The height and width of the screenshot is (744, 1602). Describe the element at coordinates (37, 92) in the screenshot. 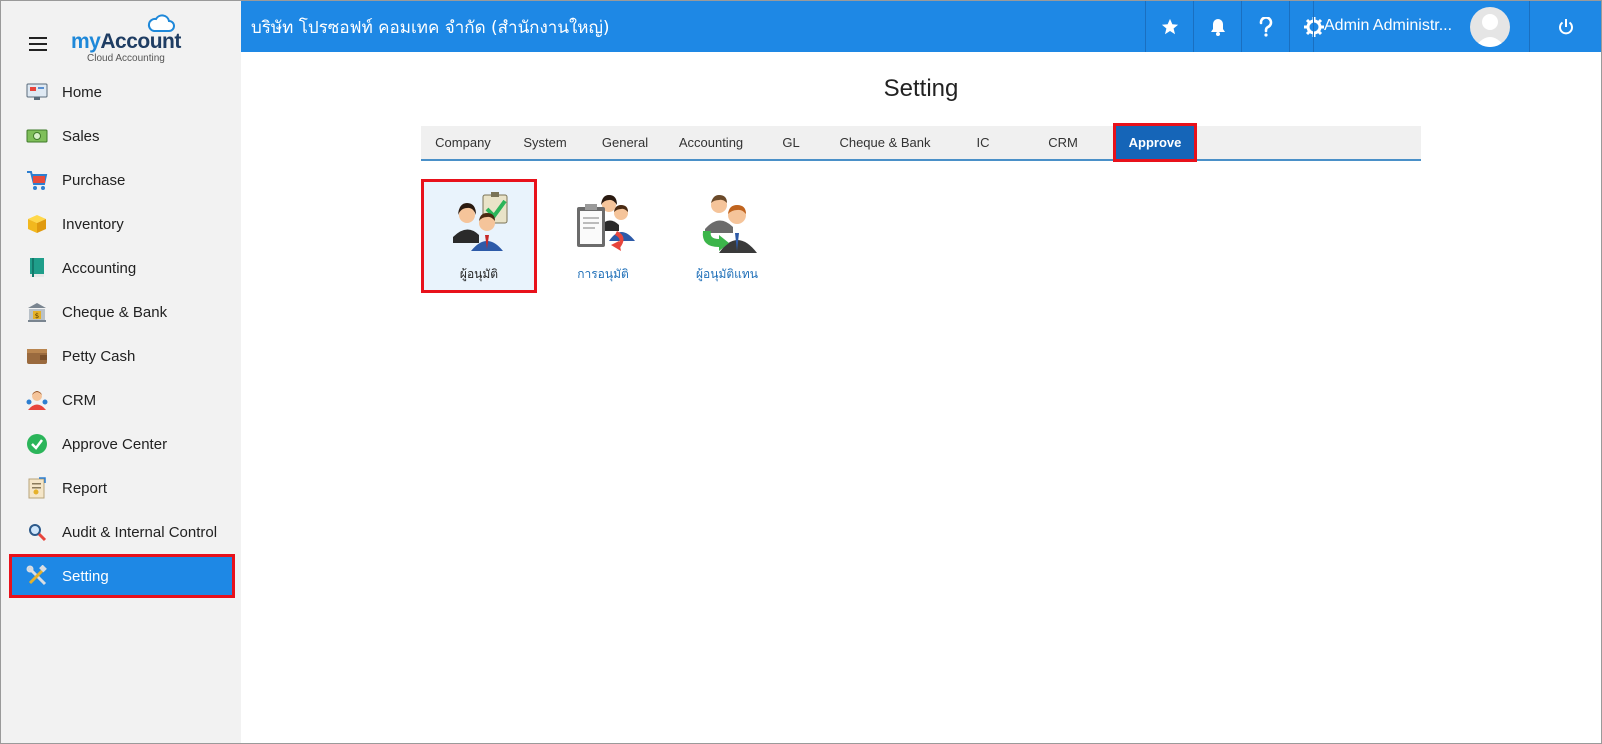

I see `monitor-icon` at that location.